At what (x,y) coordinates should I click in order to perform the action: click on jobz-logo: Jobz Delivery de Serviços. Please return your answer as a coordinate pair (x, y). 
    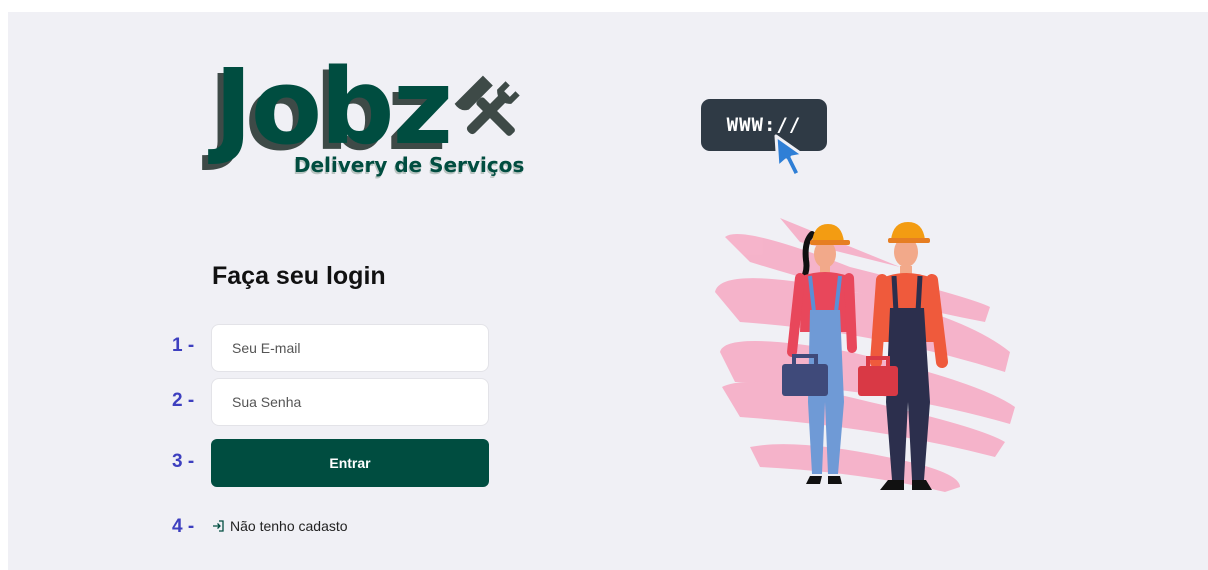
    Looking at the image, I should click on (375, 122).